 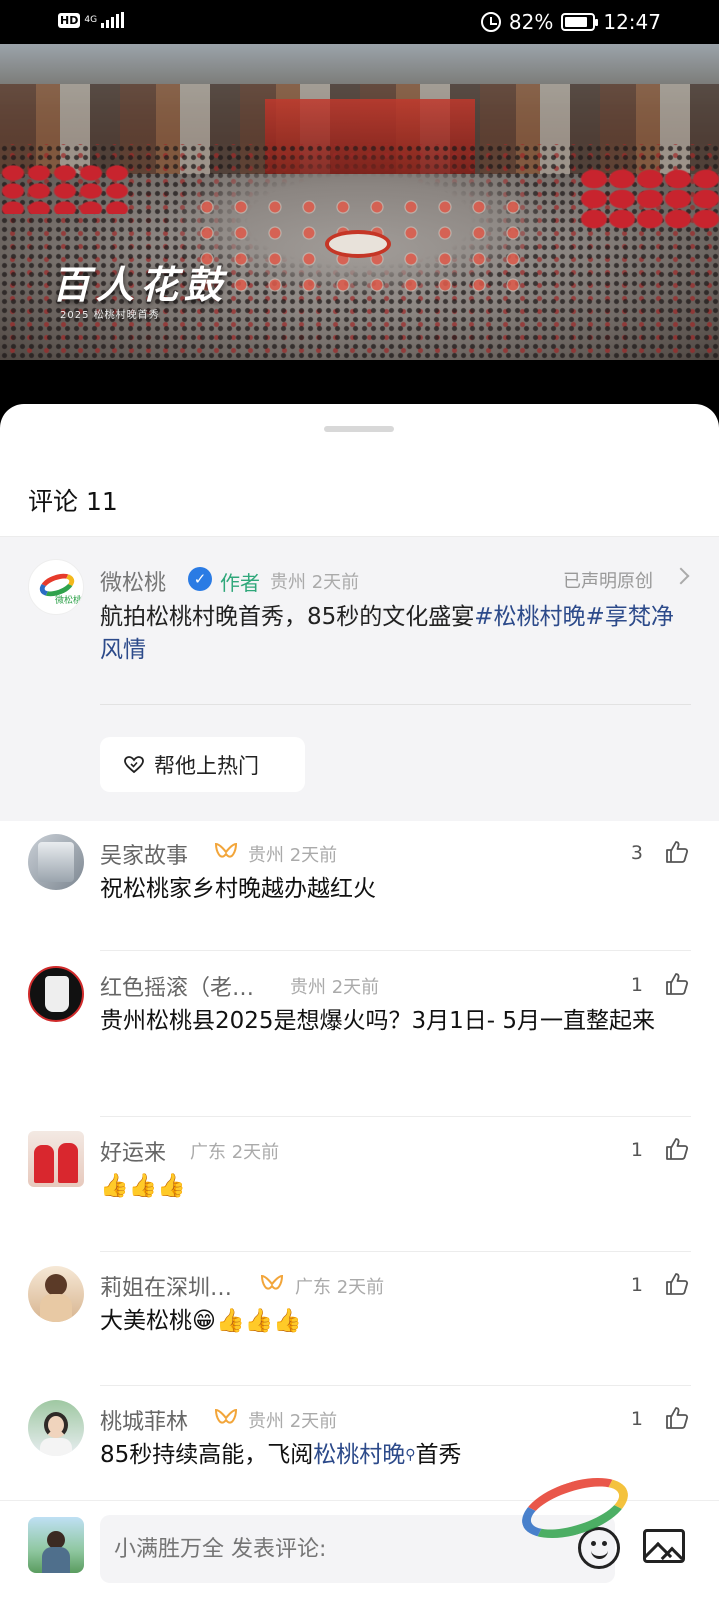 What do you see at coordinates (288, 582) in the screenshot?
I see `author-region: 贵州` at bounding box center [288, 582].